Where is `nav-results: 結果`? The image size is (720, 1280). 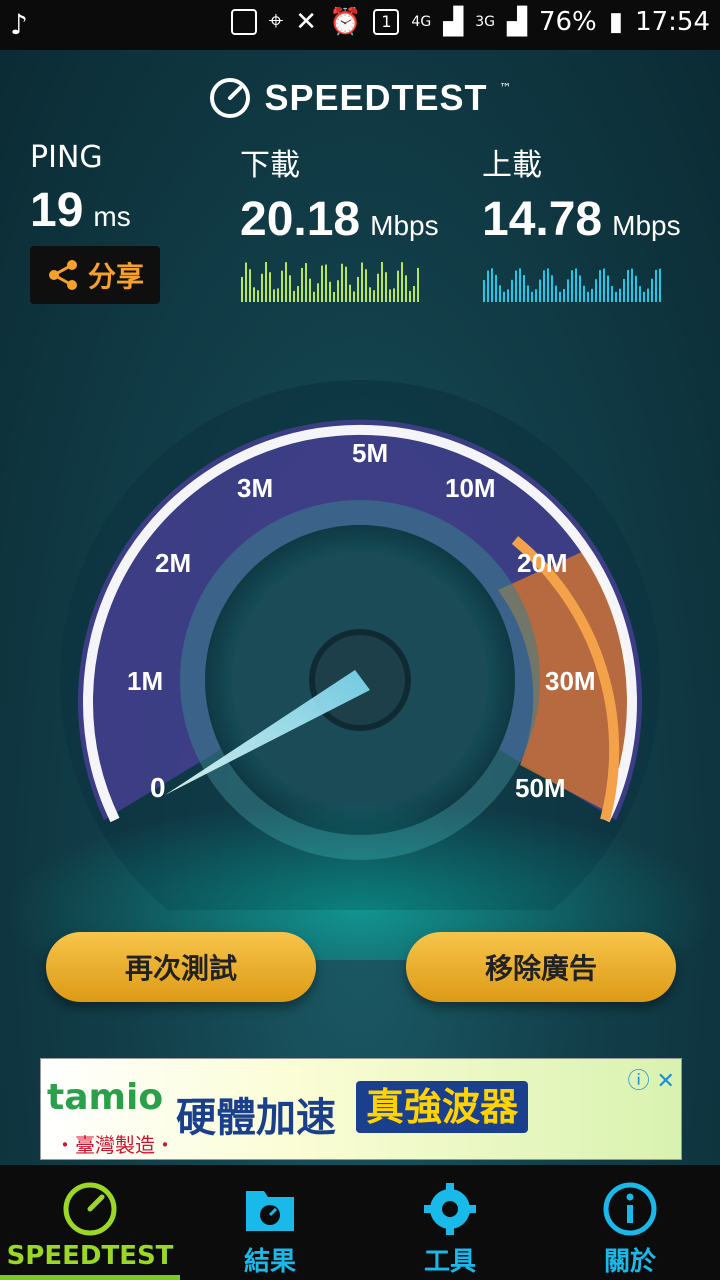 nav-results: 結果 is located at coordinates (270, 1222).